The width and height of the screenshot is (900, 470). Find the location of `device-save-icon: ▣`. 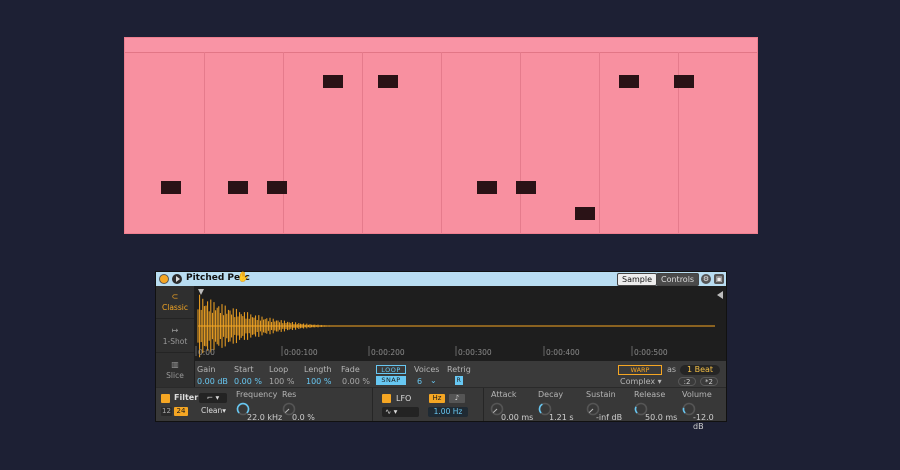

device-save-icon: ▣ is located at coordinates (719, 279).